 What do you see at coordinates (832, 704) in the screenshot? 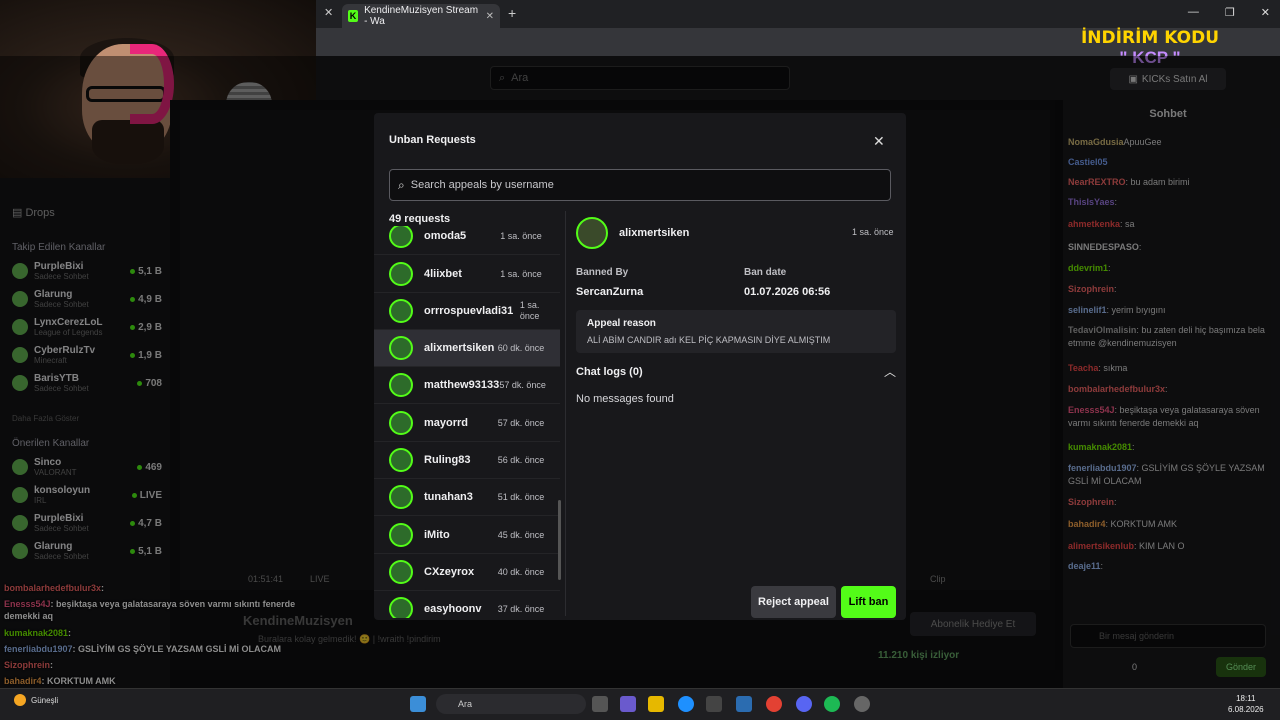
I see `spotify-icon` at bounding box center [832, 704].